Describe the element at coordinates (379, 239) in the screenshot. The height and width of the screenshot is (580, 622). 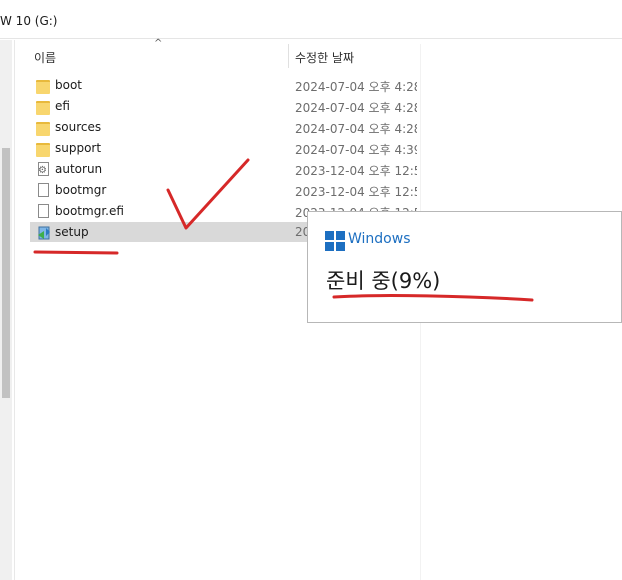
I see `windows-brand-label: Windows` at that location.